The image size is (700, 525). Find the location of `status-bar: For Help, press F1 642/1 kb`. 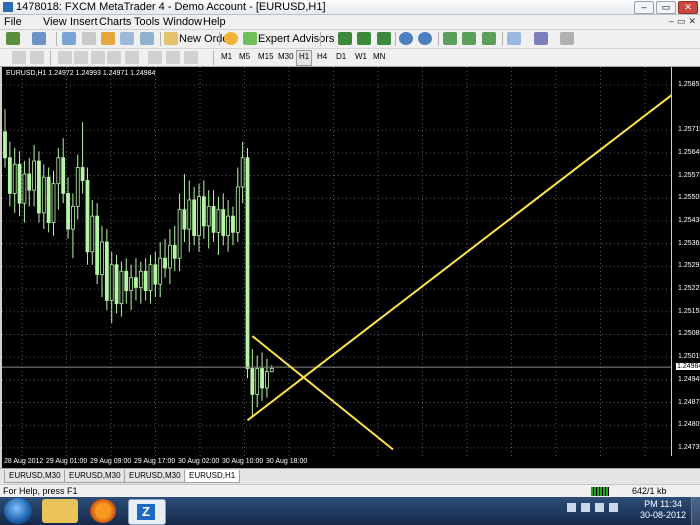

status-bar: For Help, press F1 642/1 kb is located at coordinates (350, 491).